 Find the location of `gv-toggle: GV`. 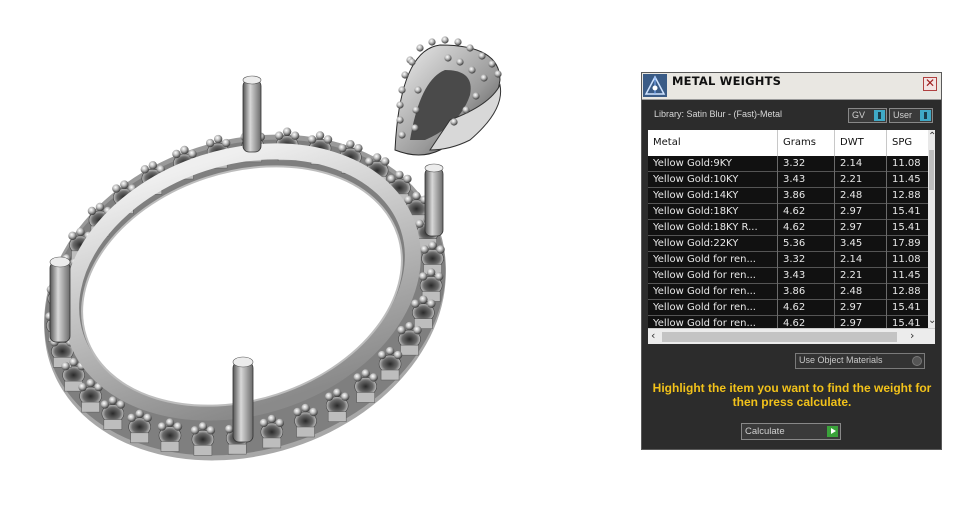

gv-toggle: GV is located at coordinates (867, 115).